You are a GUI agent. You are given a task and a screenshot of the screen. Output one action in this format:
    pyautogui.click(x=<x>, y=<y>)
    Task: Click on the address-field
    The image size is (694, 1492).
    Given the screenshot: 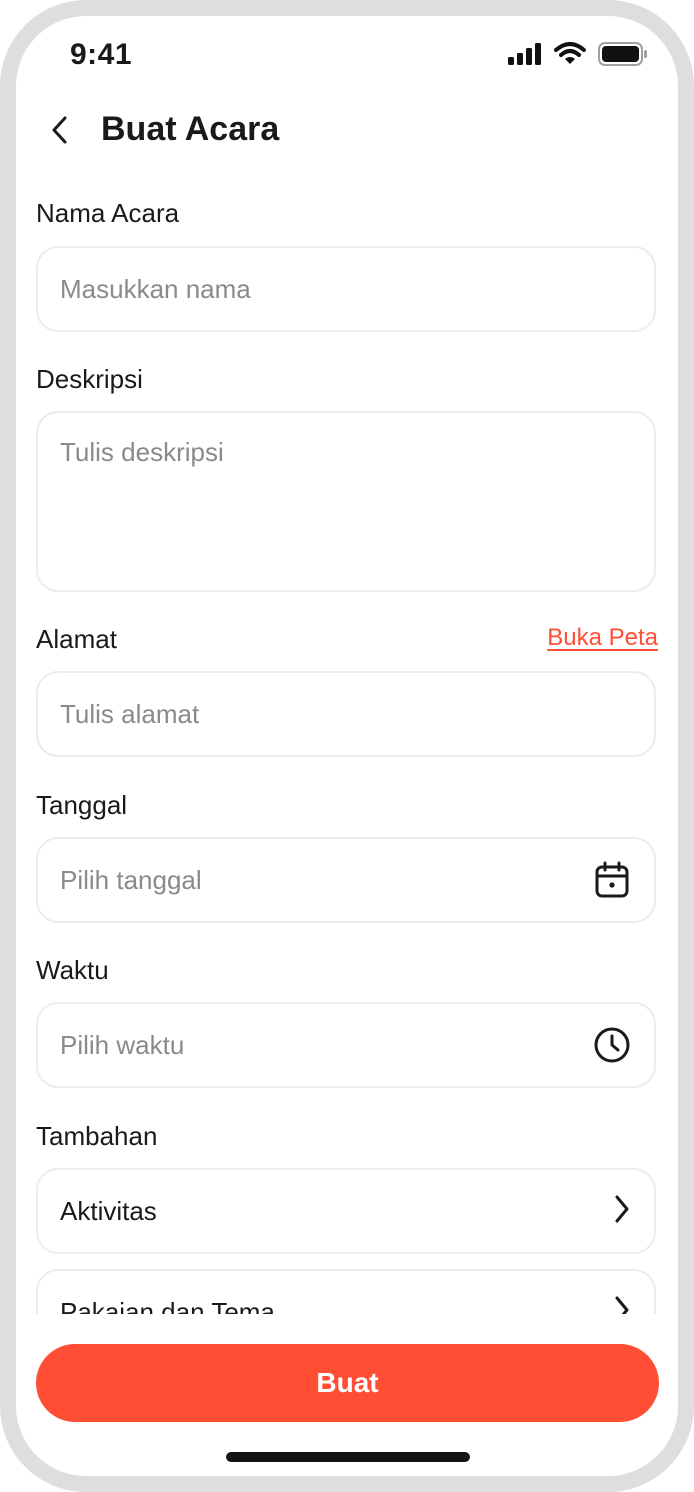 What is the action you would take?
    pyautogui.click(x=346, y=714)
    